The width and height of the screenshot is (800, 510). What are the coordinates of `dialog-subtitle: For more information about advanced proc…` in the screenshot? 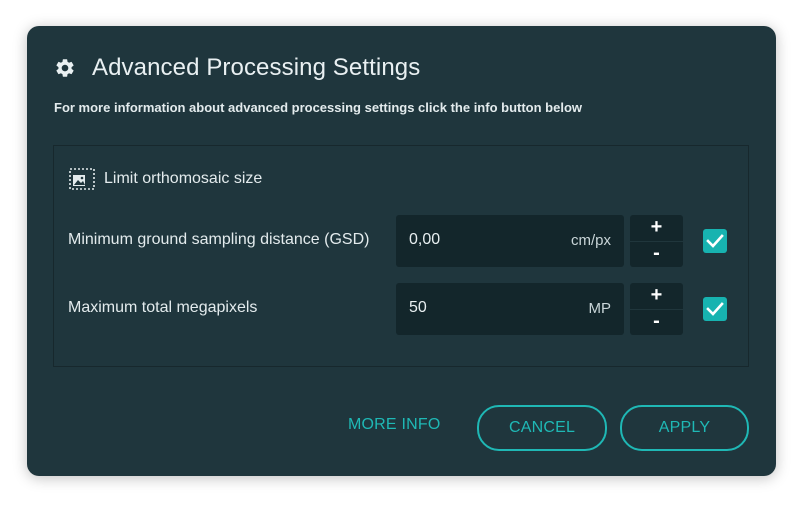 It's located at (318, 107).